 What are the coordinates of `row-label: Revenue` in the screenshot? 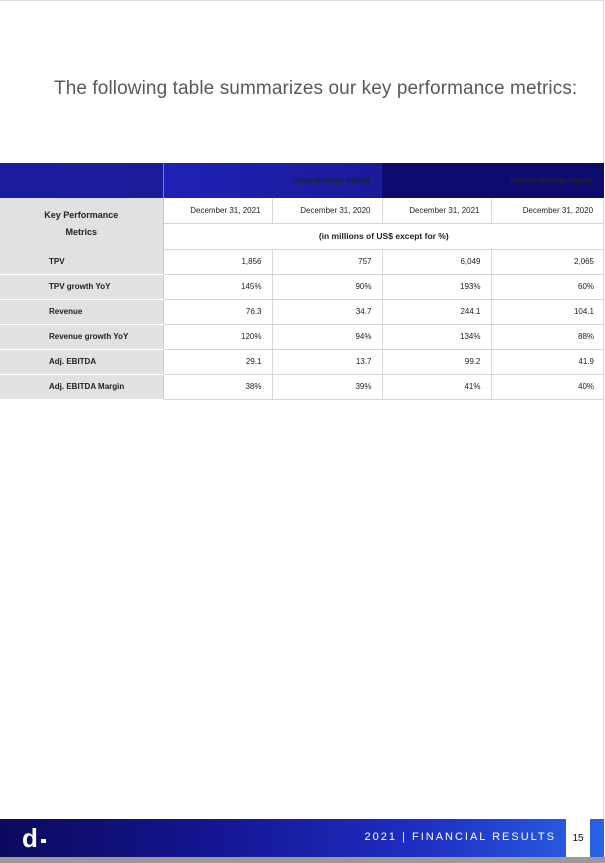 It's located at (82, 312).